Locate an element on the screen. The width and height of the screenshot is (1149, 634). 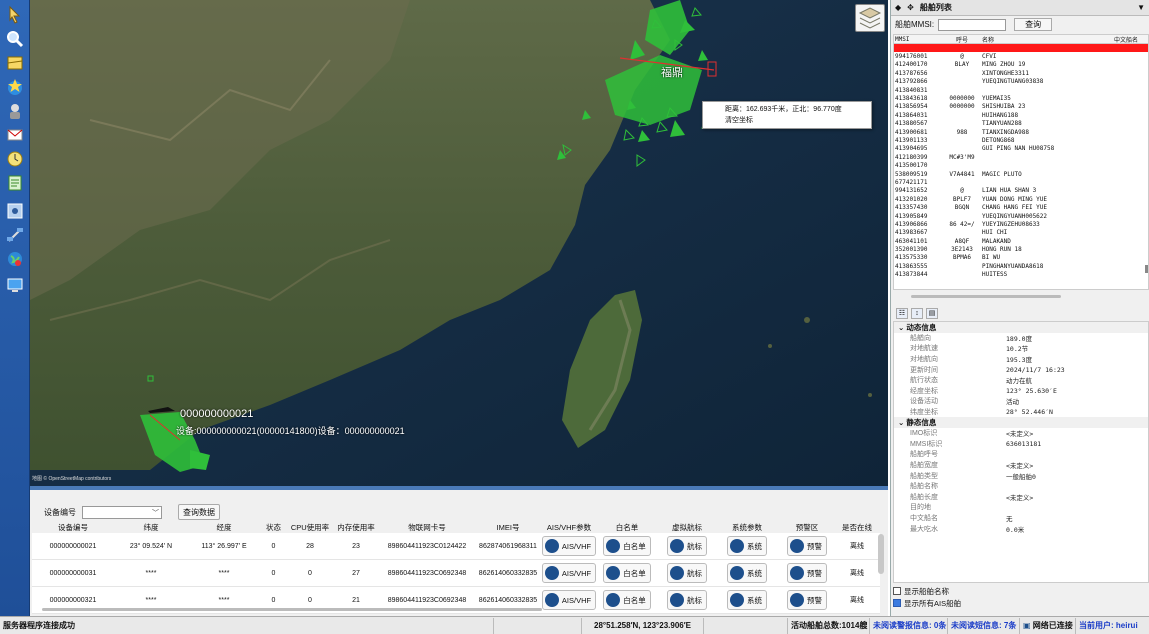
property-row: 经度坐标 123° 25.630′E is located at coordinates (1021, 391).